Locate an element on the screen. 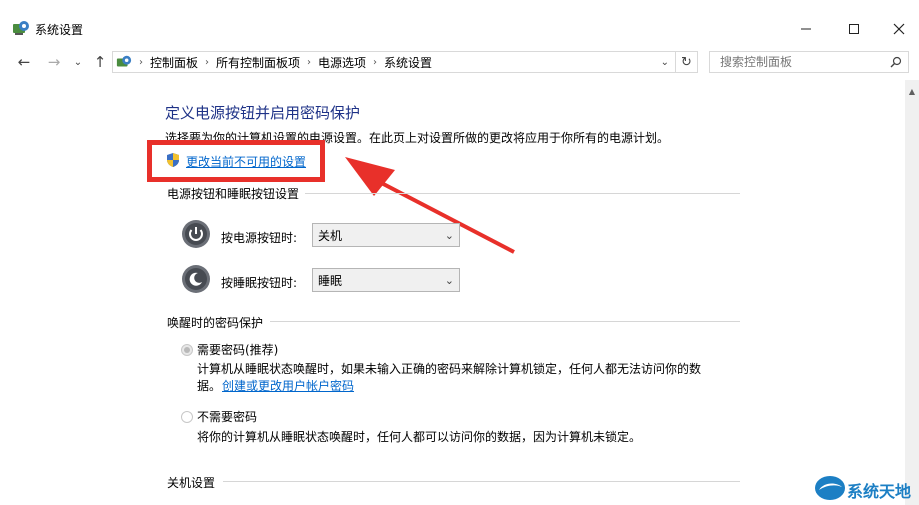  power-button-select-value: 关机 is located at coordinates (330, 235).